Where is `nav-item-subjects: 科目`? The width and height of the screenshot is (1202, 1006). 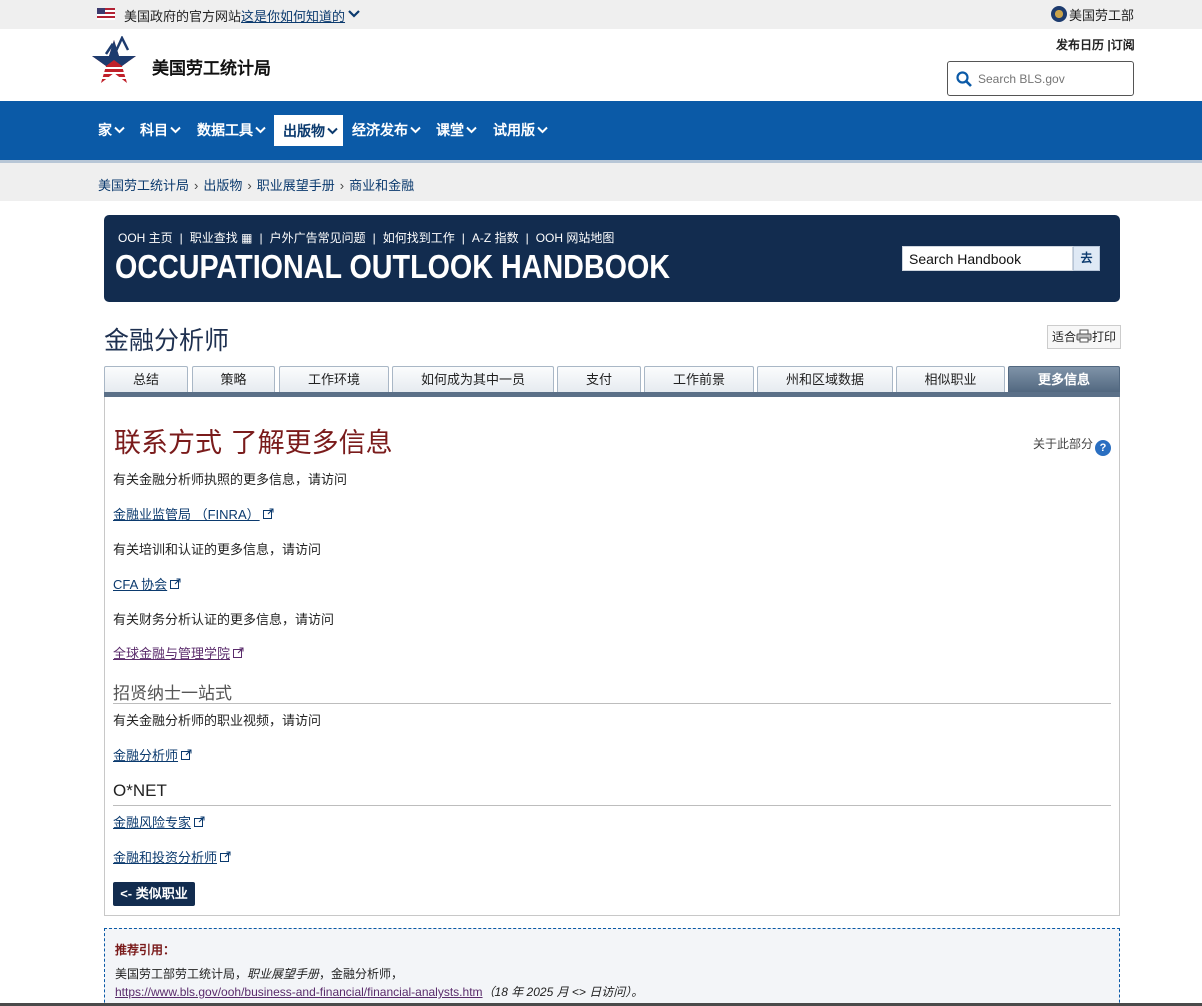
nav-item-subjects: 科目 is located at coordinates (158, 130).